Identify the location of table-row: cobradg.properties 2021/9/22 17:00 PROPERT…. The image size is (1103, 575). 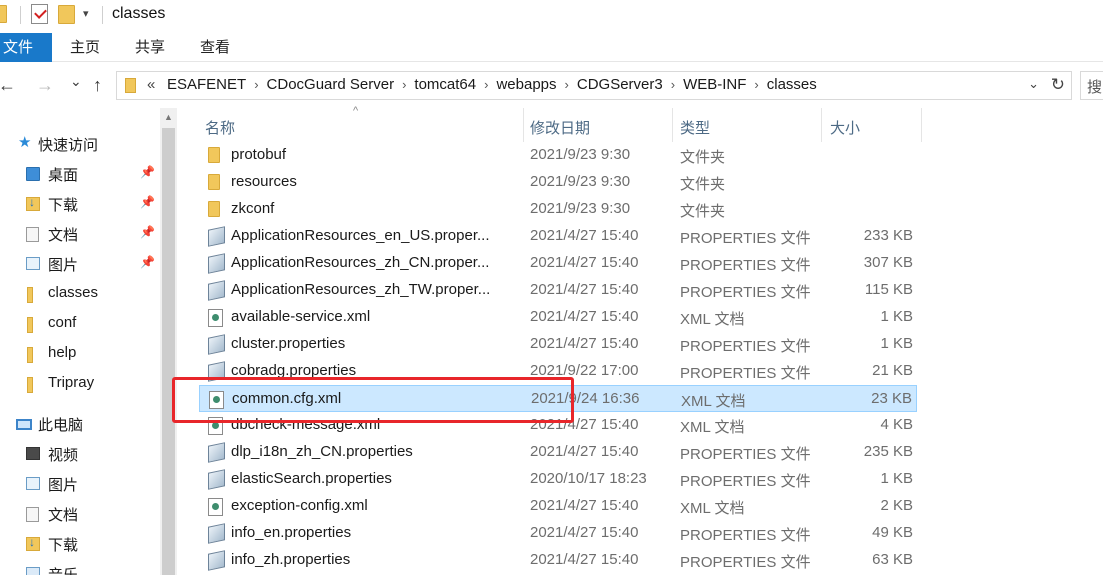
(558, 371).